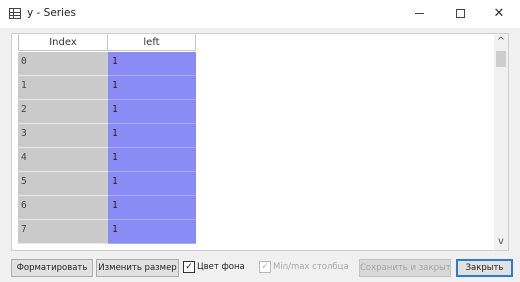  I want to click on background-color-label: Цвет фона, so click(221, 267).